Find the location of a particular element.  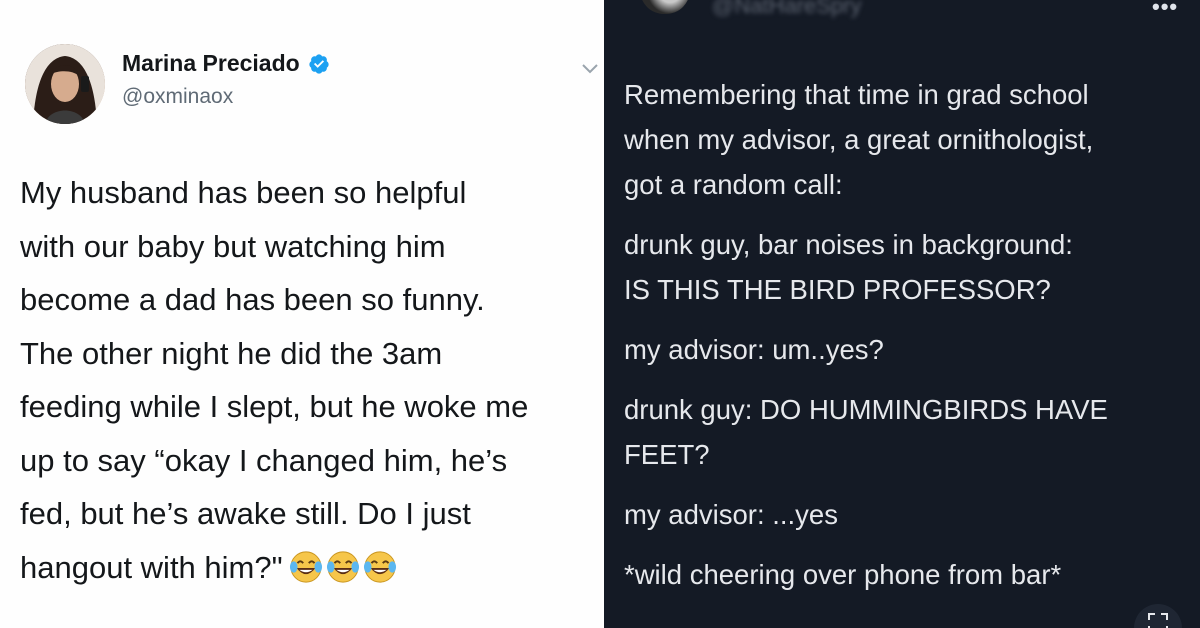

tweet-line: become a dad has been so funny. is located at coordinates (252, 299).